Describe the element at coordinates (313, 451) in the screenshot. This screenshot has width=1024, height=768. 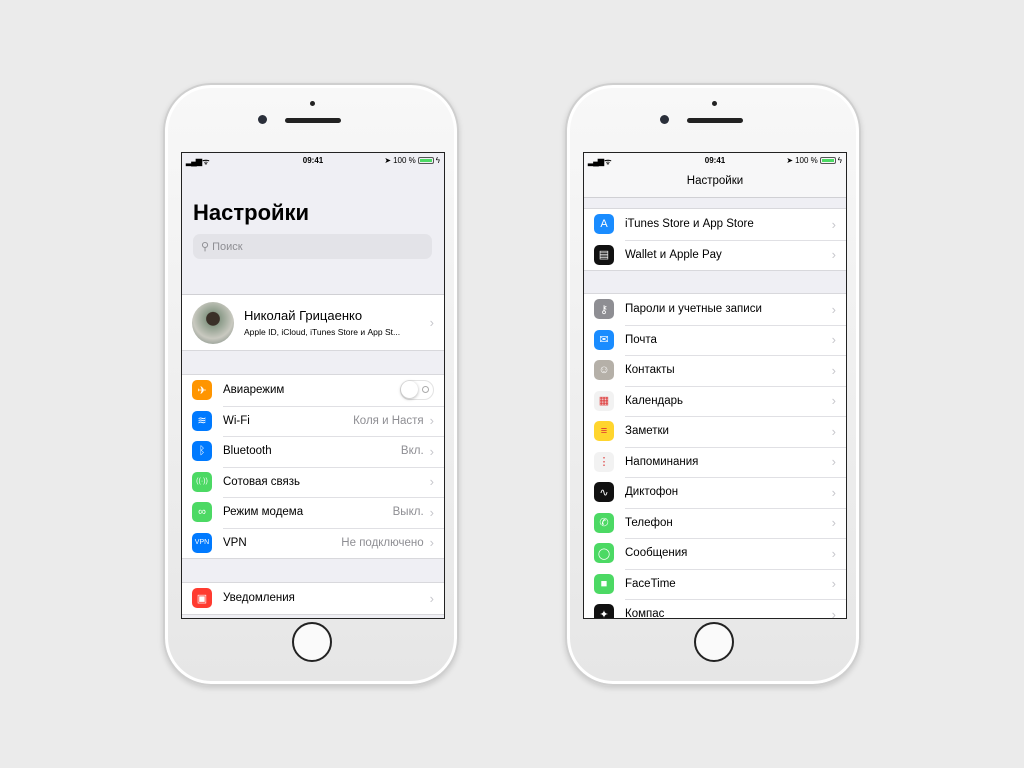
I see `settings-row-bluetooth: ᛒ Bluetooth Вкл. ›` at that location.